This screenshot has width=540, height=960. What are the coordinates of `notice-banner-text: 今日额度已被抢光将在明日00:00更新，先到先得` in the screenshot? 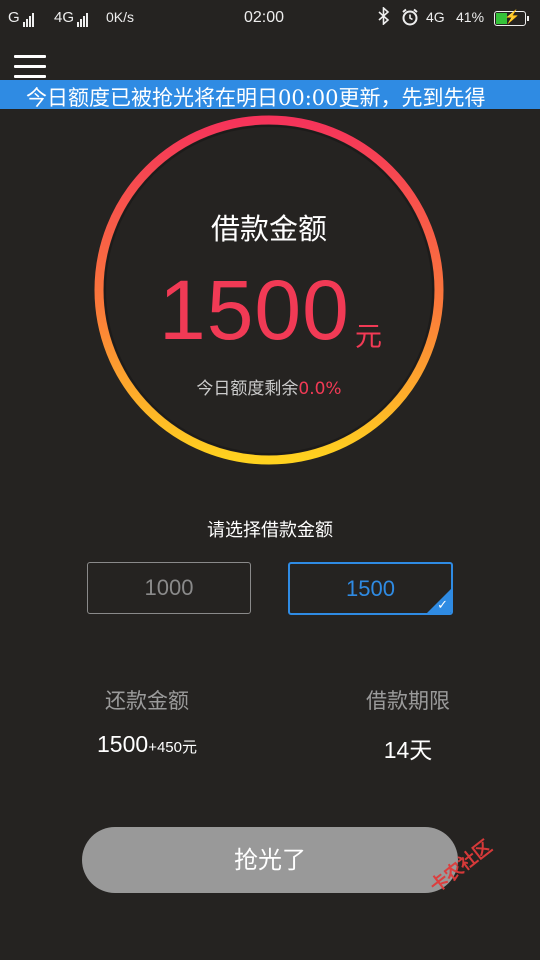 It's located at (256, 97).